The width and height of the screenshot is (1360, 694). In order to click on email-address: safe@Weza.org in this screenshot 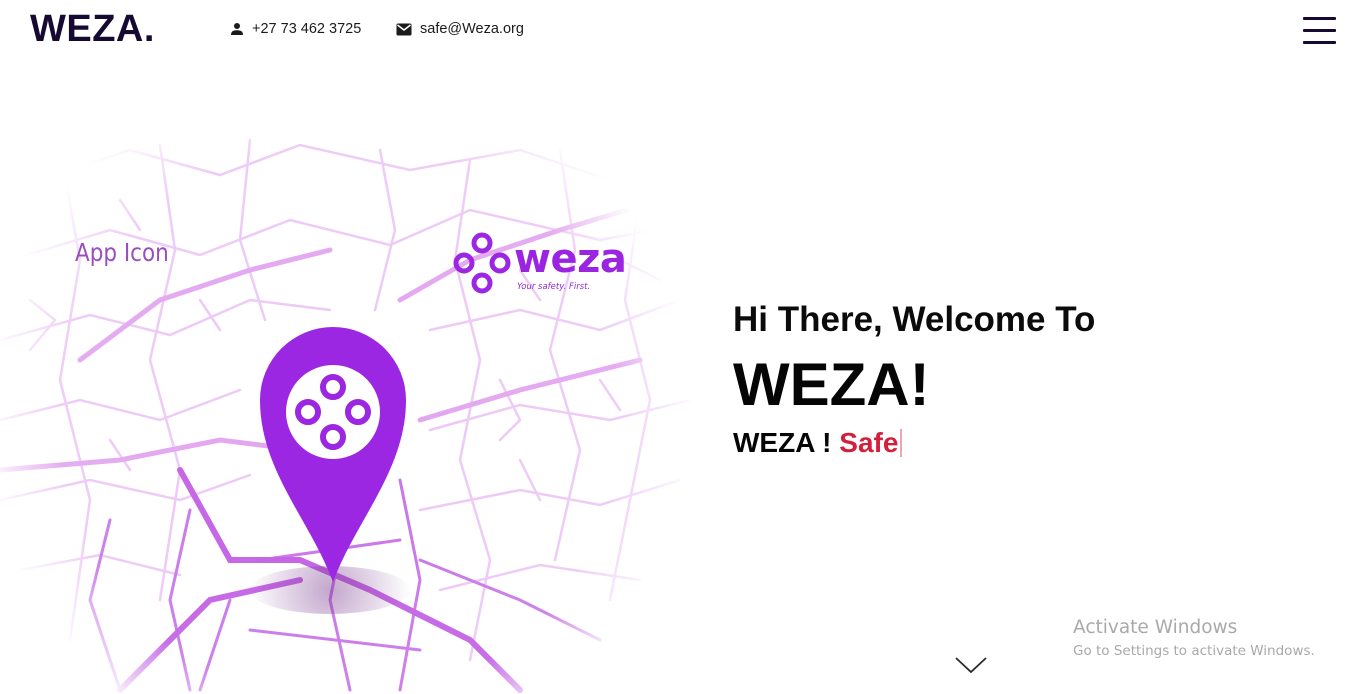, I will do `click(472, 29)`.